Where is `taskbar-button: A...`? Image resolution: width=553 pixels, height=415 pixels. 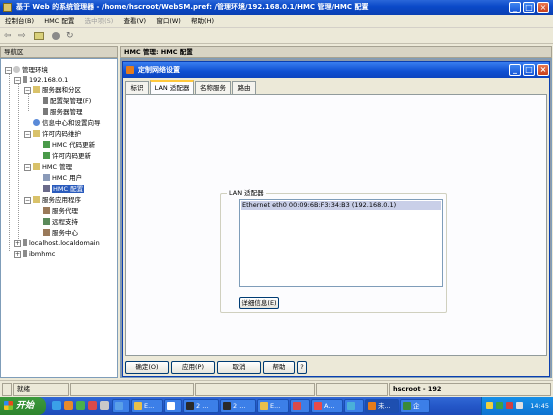 taskbar-button: A... is located at coordinates (327, 406).